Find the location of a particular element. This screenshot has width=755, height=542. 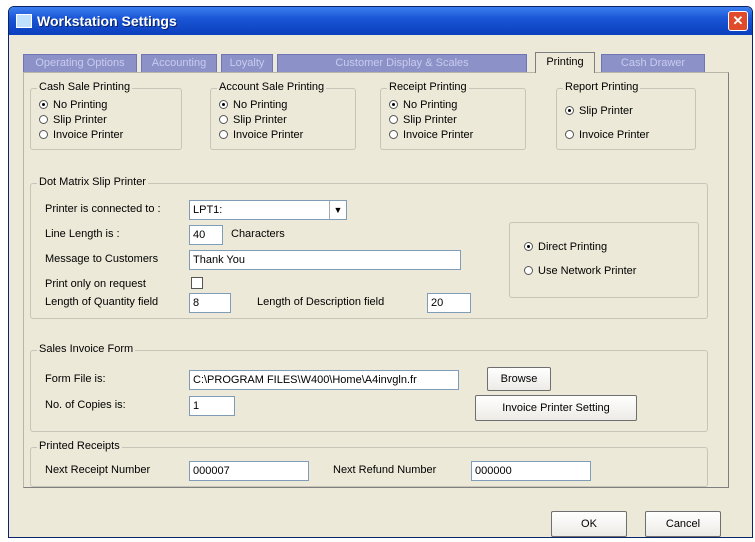

printed-receipts-title: Printed Receipts is located at coordinates (79, 446).